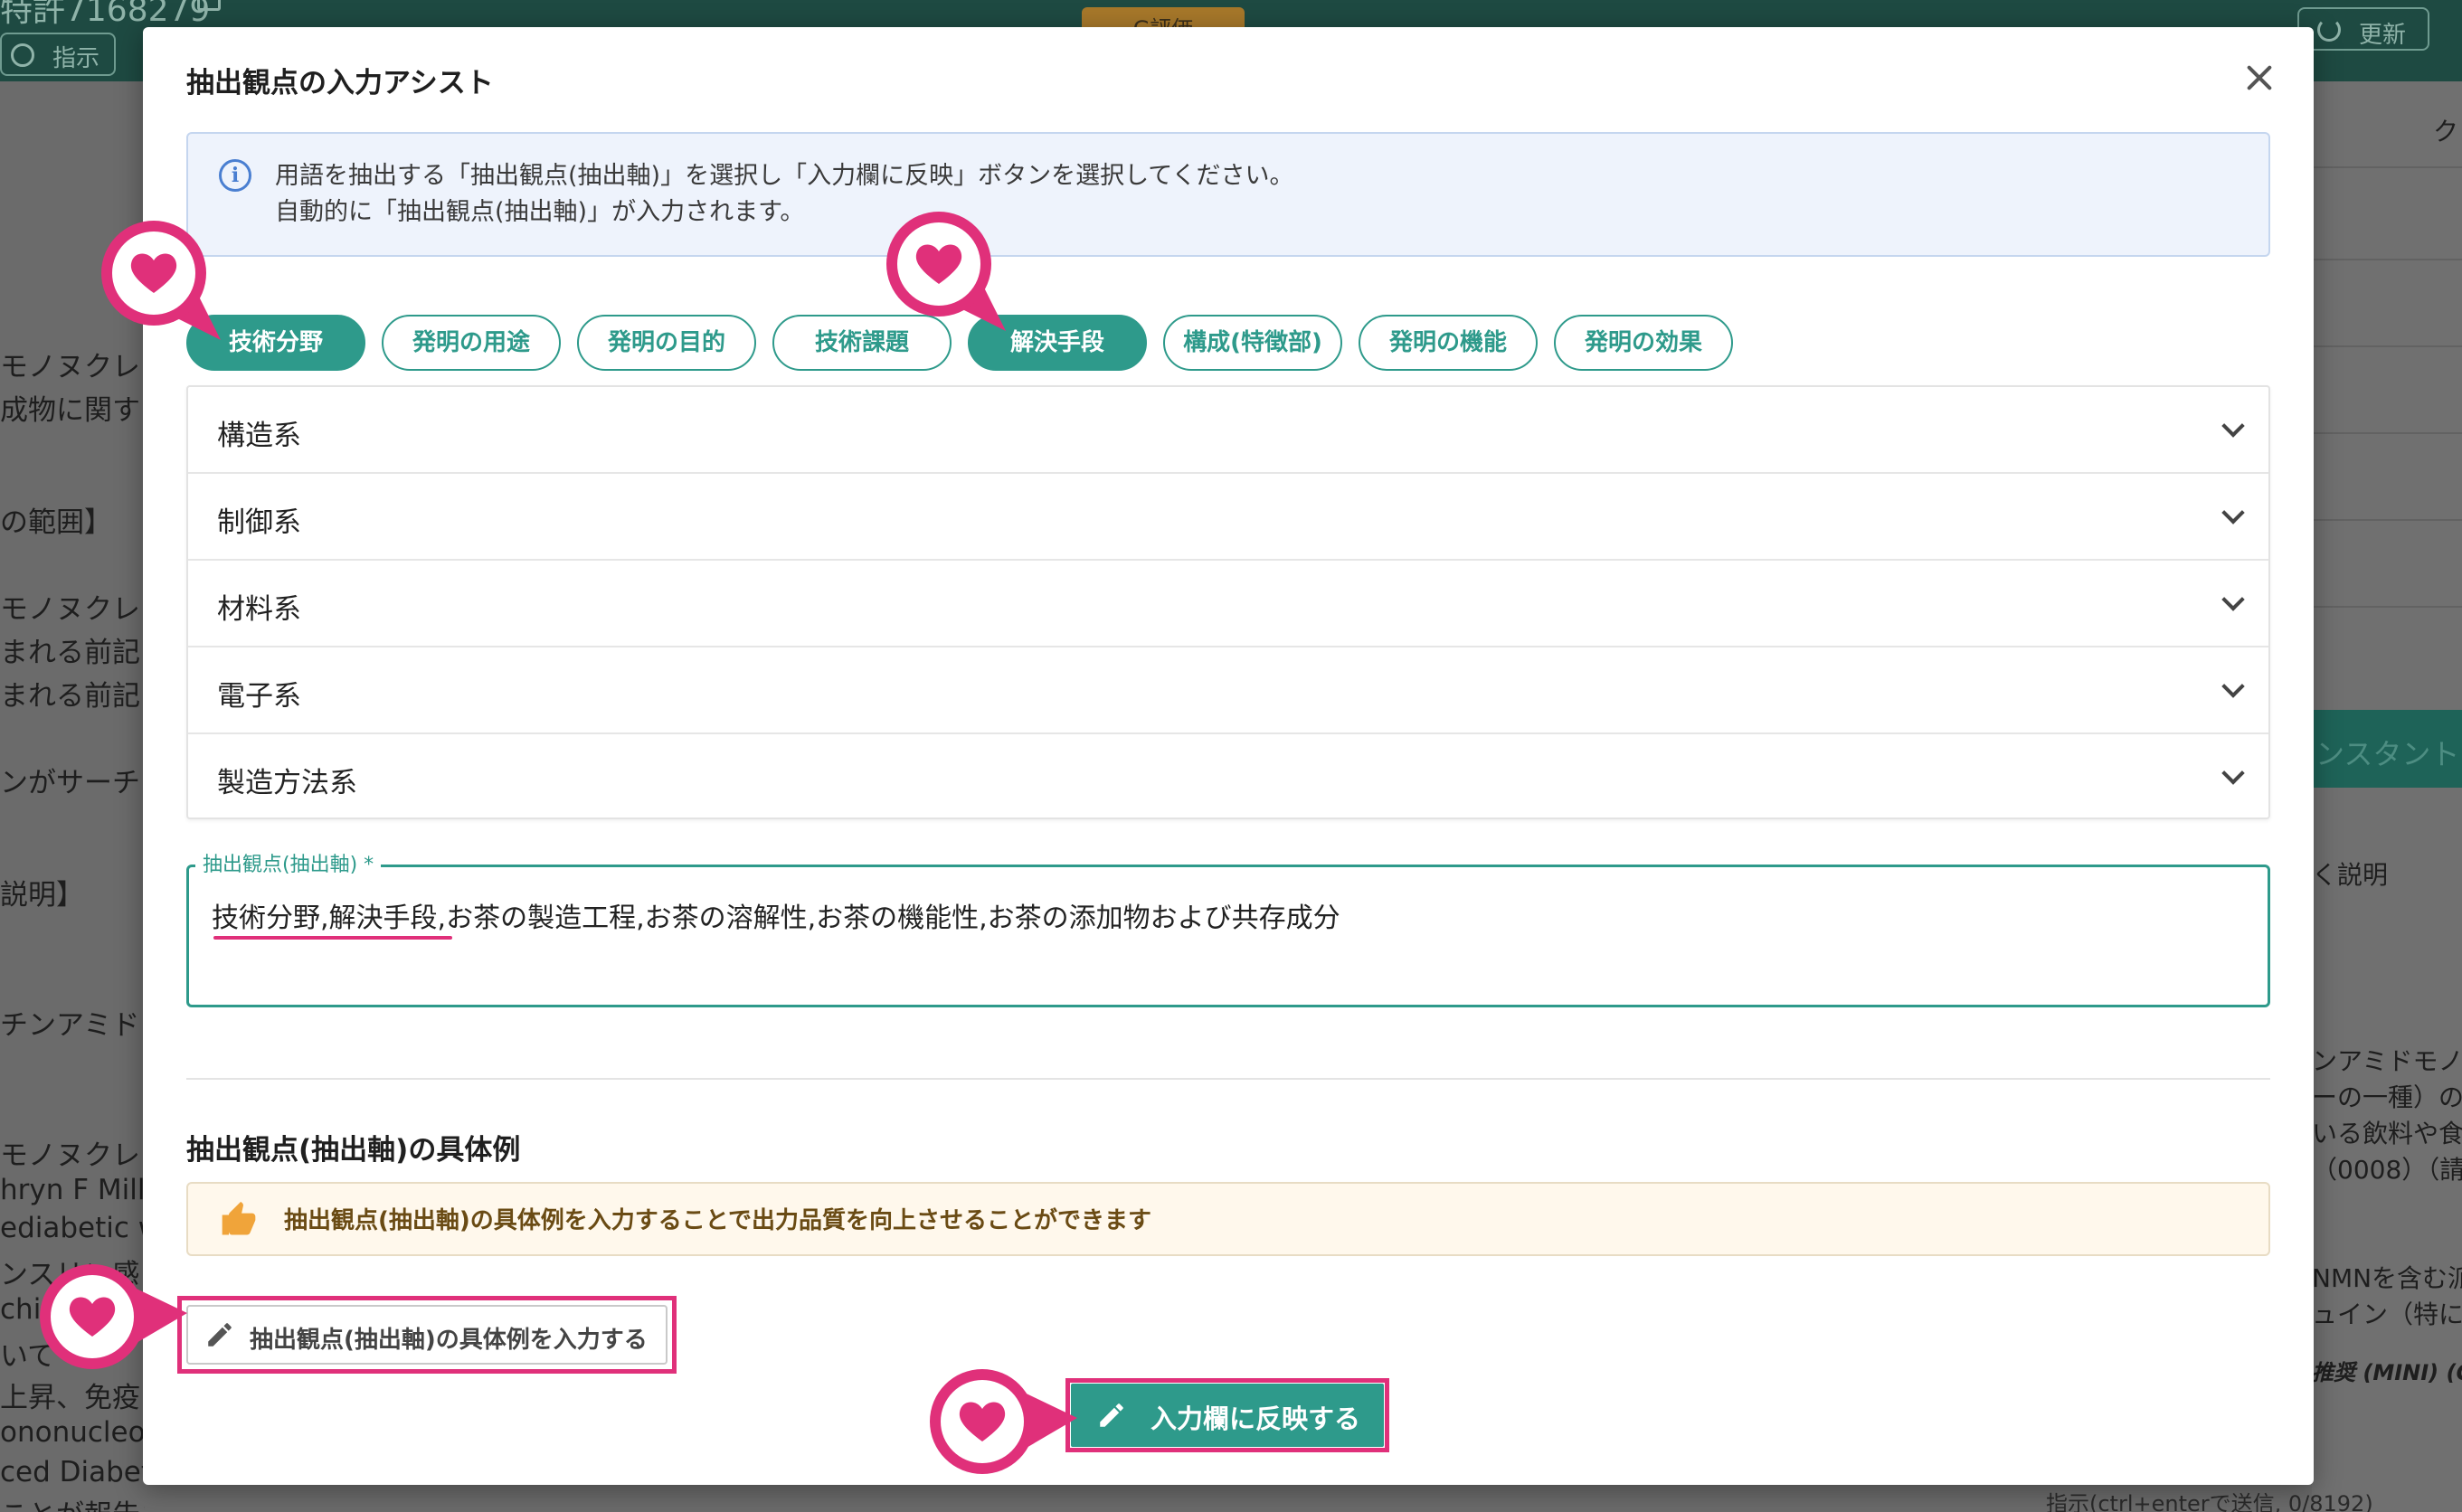 This screenshot has height=1512, width=2462. Describe the element at coordinates (340, 83) in the screenshot. I see `modal-title: 抽出観点の入力アシスト` at that location.